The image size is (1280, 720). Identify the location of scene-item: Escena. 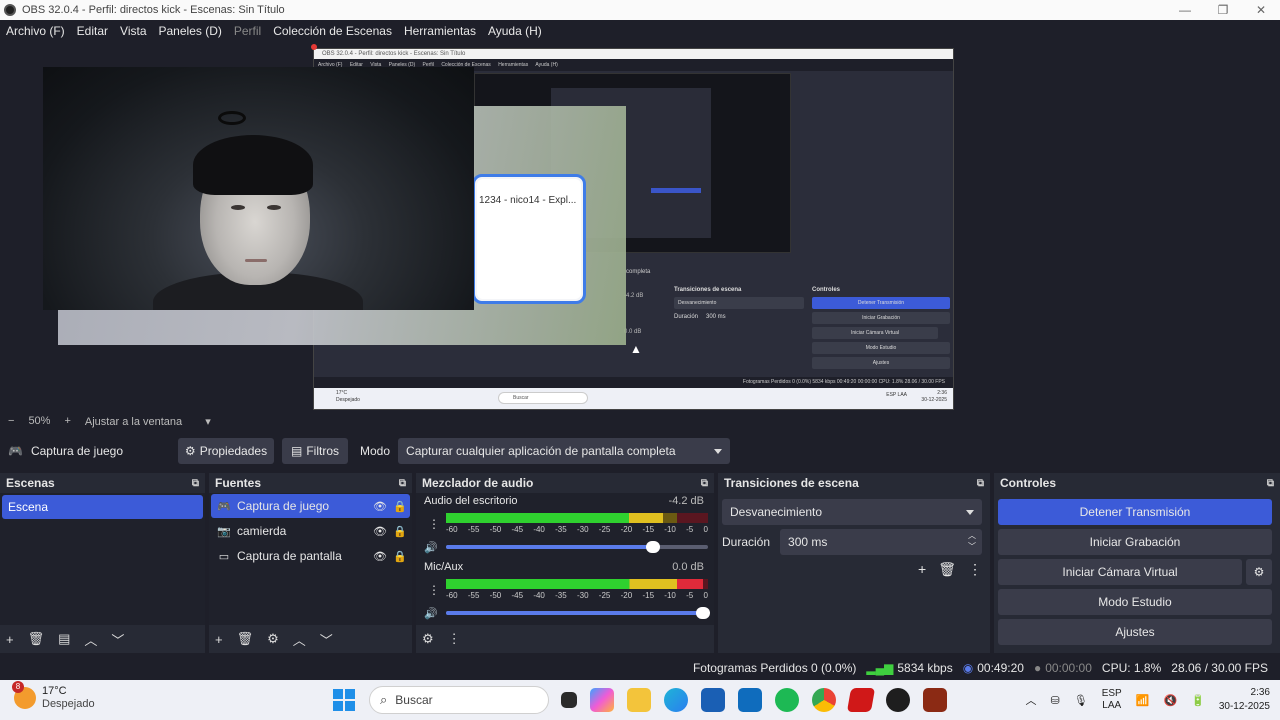
(102, 507).